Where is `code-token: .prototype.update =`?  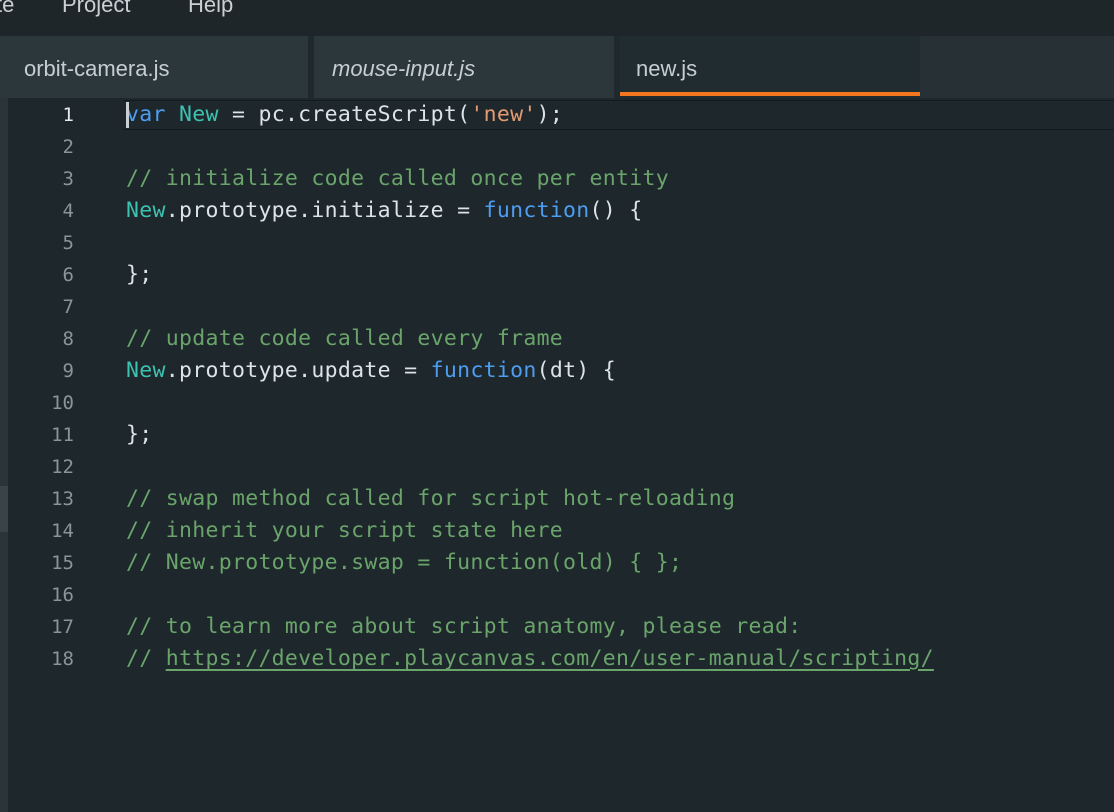
code-token: .prototype.update = is located at coordinates (298, 370).